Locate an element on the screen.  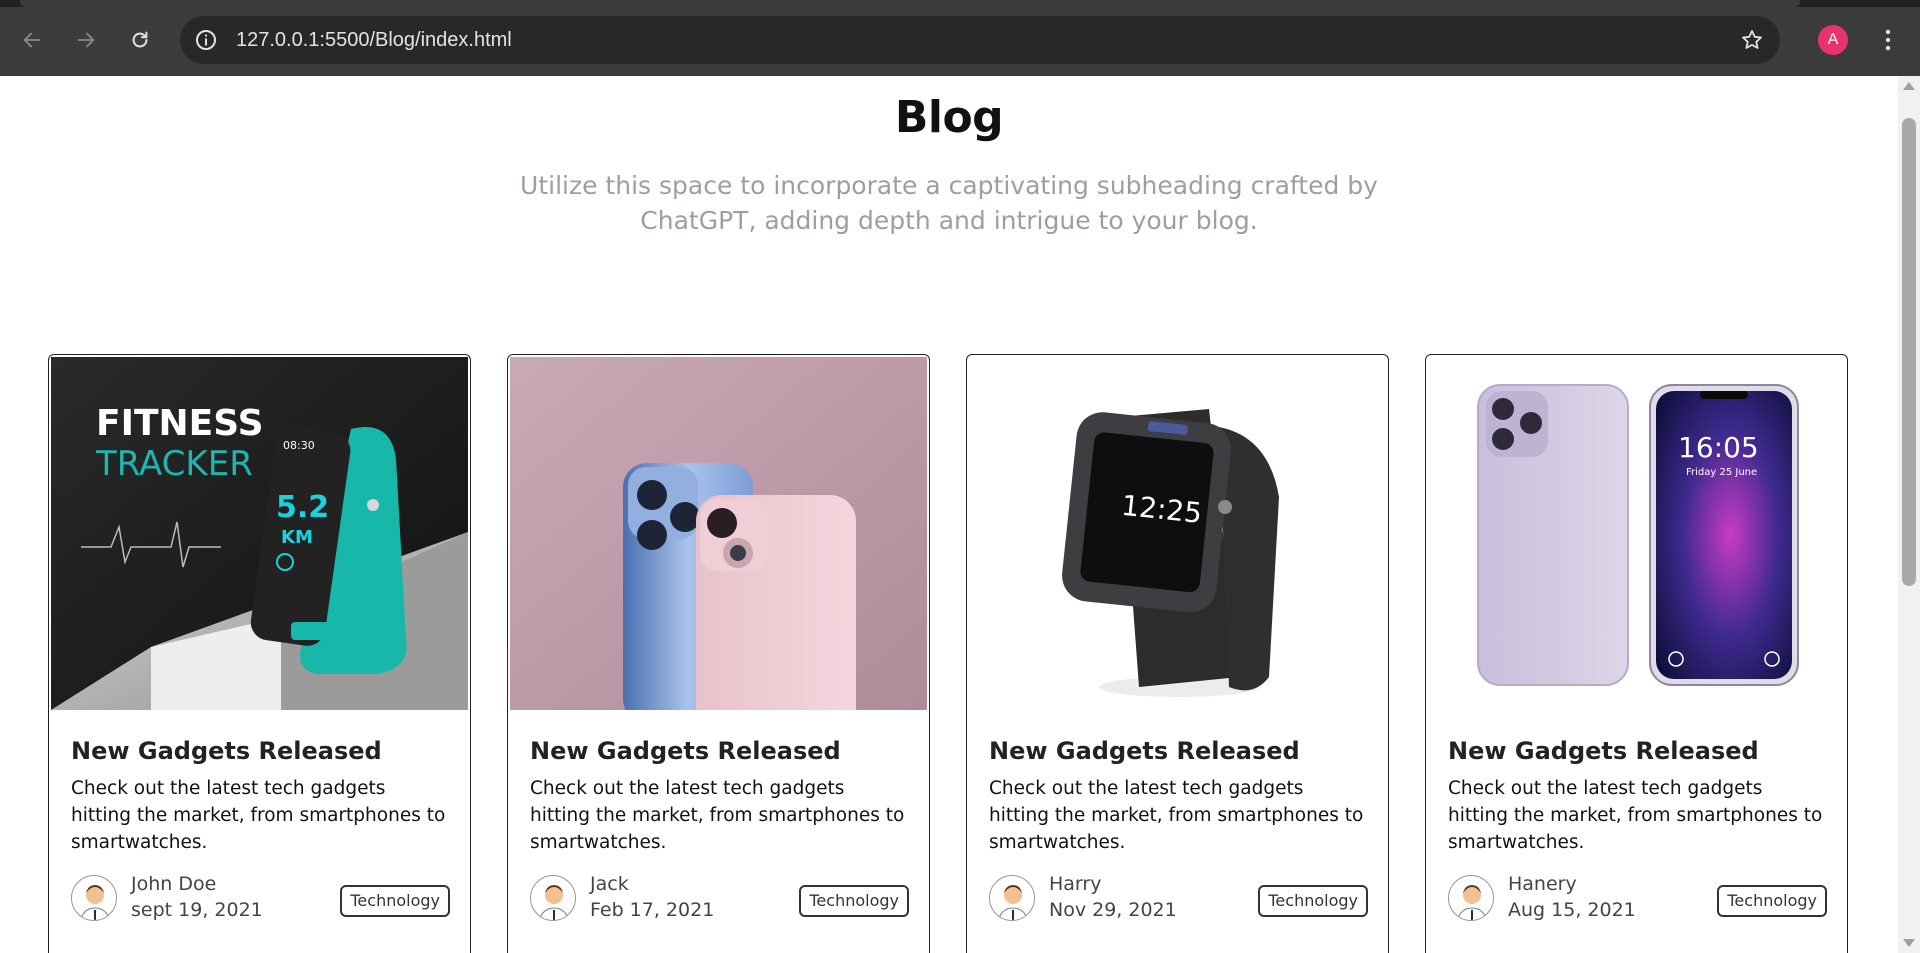
phone-front-back-image: 16:05 Friday 25 June is located at coordinates (1636, 533).